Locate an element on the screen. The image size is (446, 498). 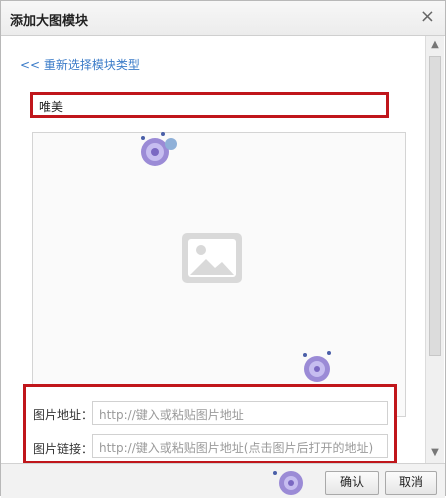
confirm-button: 确认 is located at coordinates (352, 483).